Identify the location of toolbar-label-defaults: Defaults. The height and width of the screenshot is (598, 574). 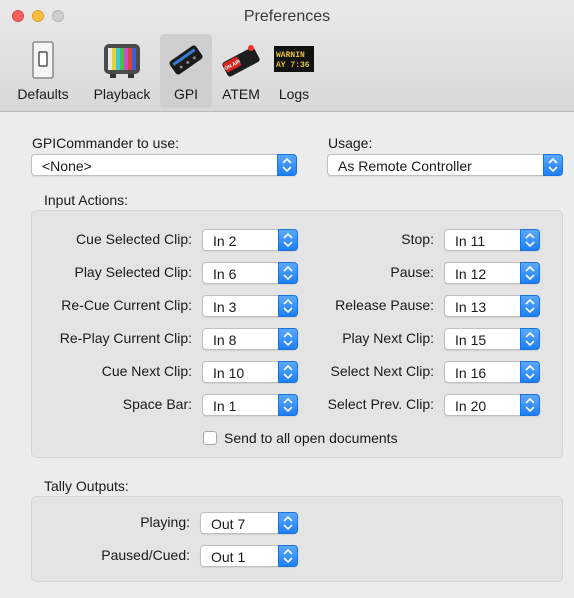
(43, 94).